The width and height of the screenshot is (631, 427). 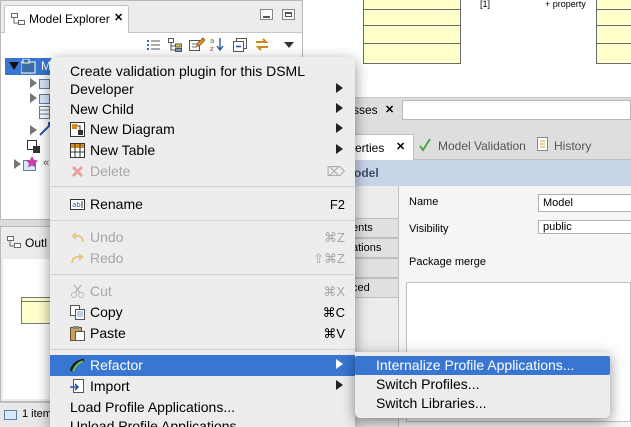 I want to click on copy-icon, so click(x=77, y=312).